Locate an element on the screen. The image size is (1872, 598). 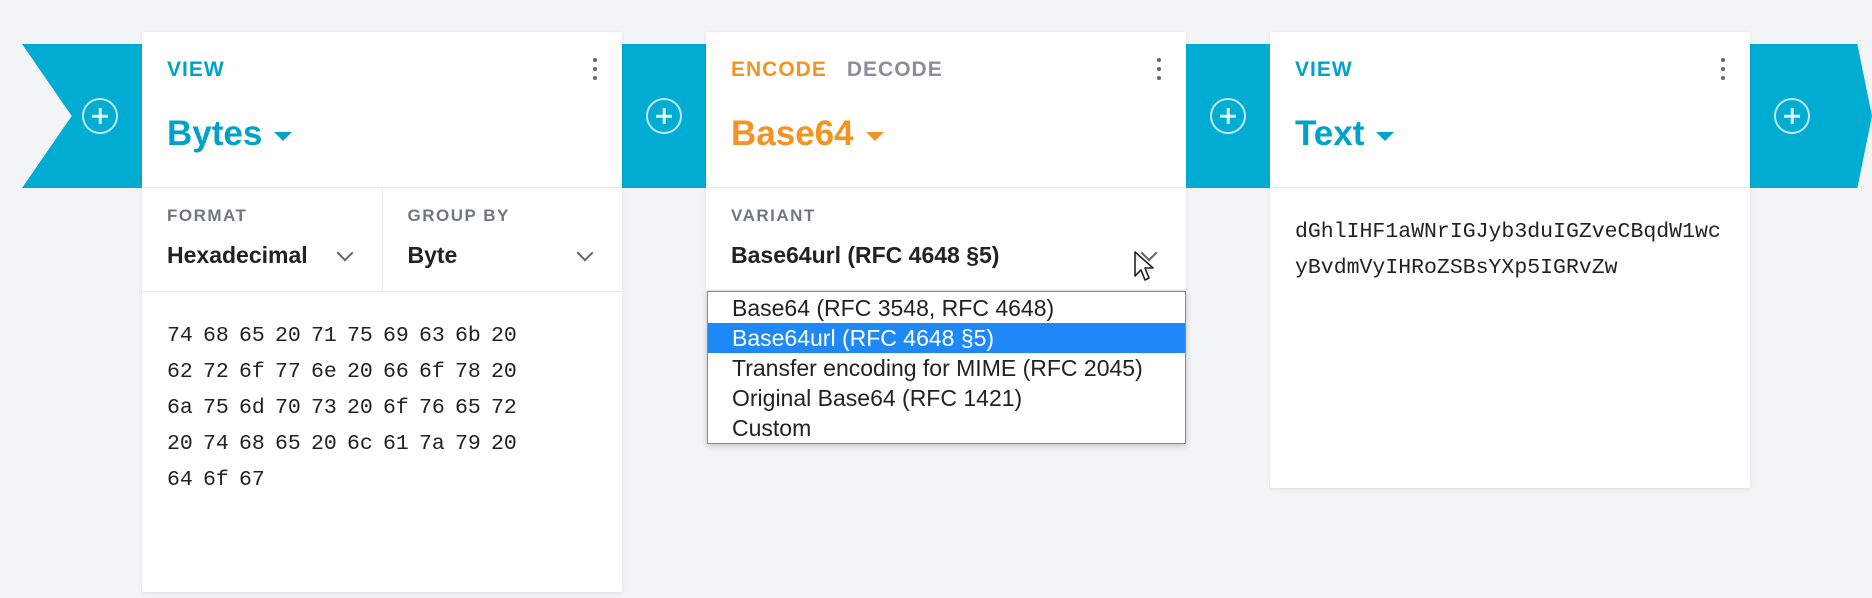
tab-decode: DECODE is located at coordinates (895, 70).